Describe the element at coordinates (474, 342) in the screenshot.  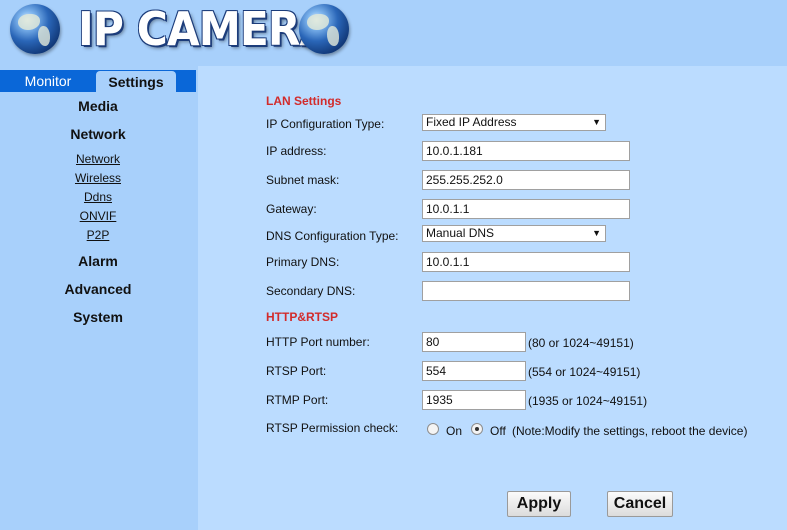
I see `http-port-input: 80` at that location.